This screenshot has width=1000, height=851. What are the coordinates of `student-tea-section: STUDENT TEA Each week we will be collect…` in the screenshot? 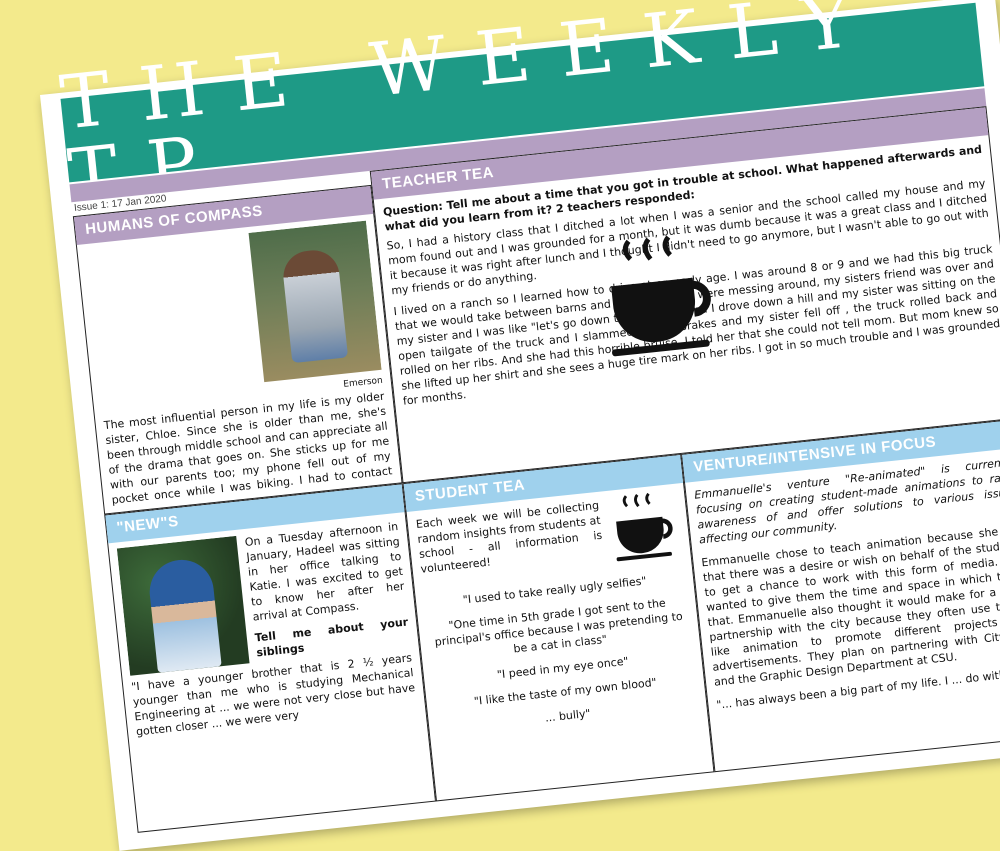 It's located at (558, 627).